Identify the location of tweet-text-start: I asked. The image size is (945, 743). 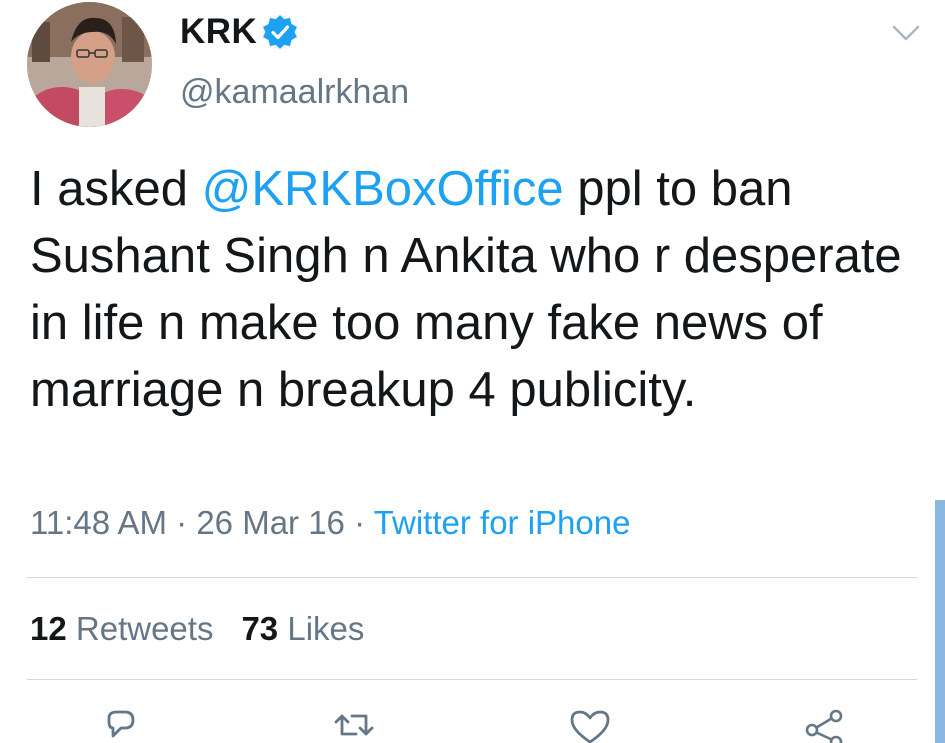
(116, 189).